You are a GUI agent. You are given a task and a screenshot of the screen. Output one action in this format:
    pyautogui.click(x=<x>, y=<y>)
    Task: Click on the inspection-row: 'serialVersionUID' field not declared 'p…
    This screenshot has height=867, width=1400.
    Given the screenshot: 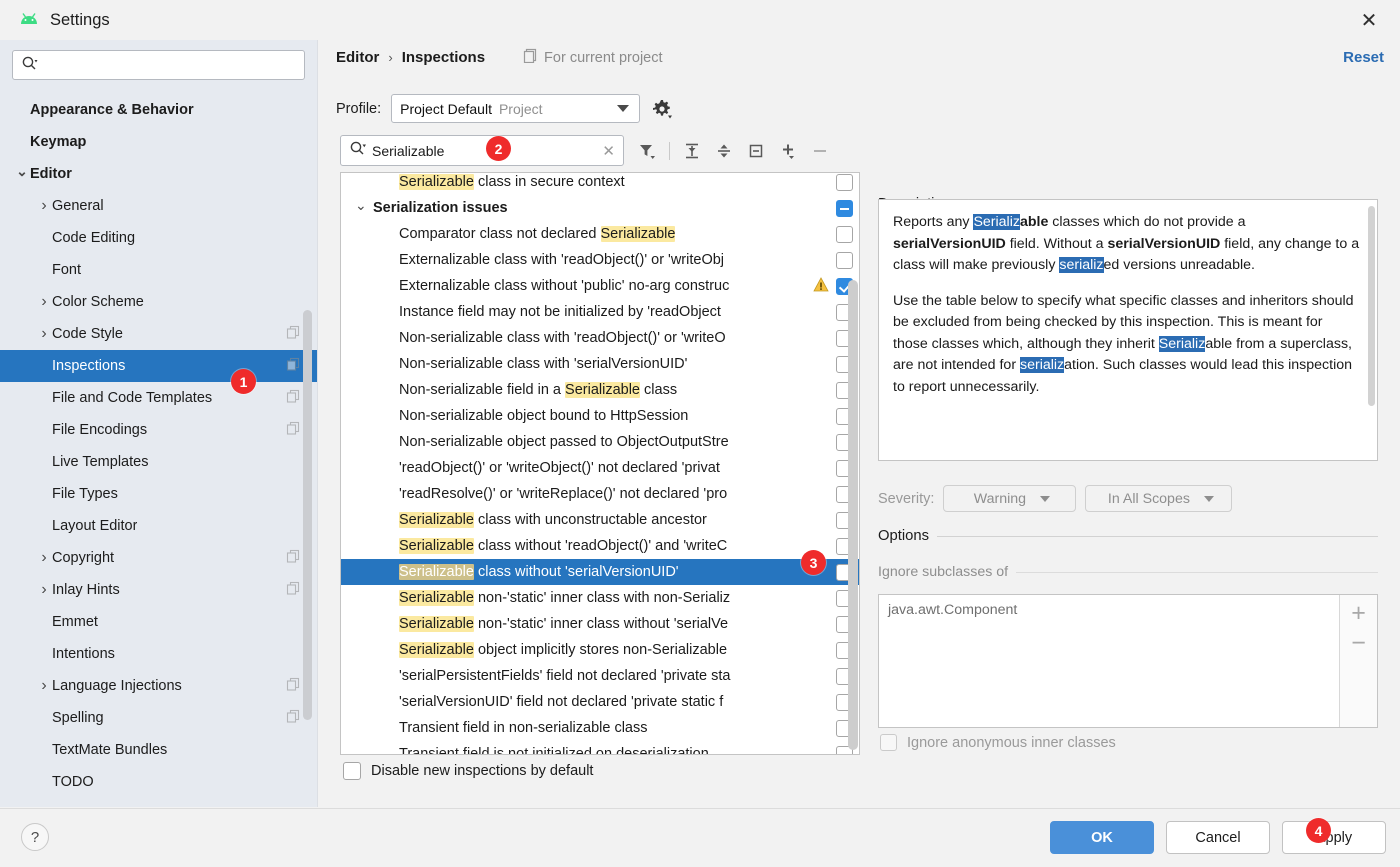 What is the action you would take?
    pyautogui.click(x=600, y=702)
    